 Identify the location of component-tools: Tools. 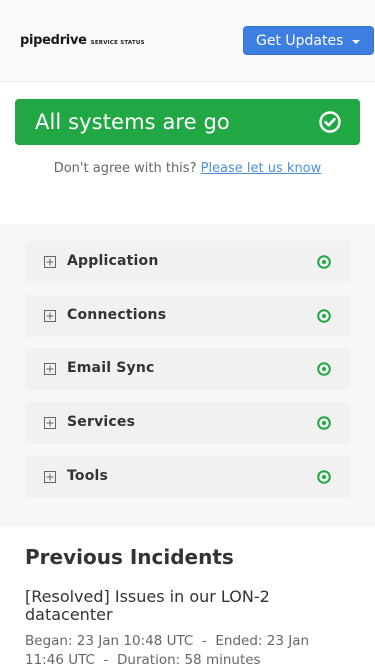
(187, 477).